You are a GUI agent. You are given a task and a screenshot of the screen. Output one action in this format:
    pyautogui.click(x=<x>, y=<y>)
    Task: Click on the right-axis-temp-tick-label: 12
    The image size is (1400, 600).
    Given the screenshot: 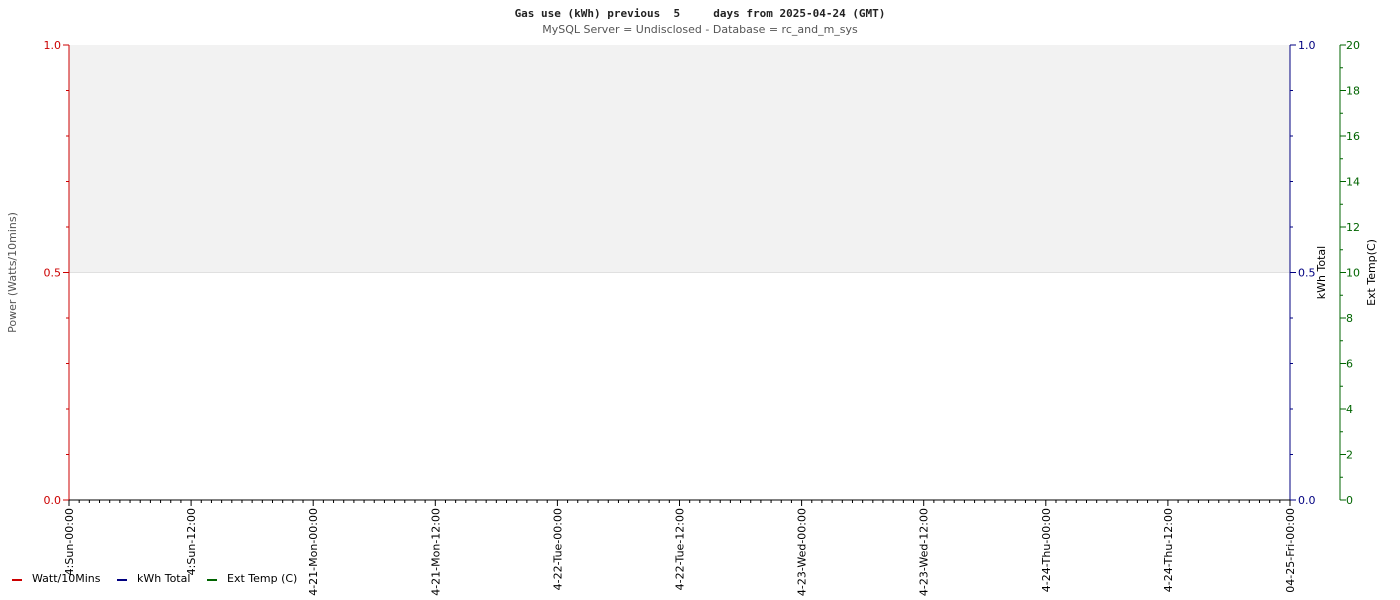 What is the action you would take?
    pyautogui.click(x=1353, y=227)
    